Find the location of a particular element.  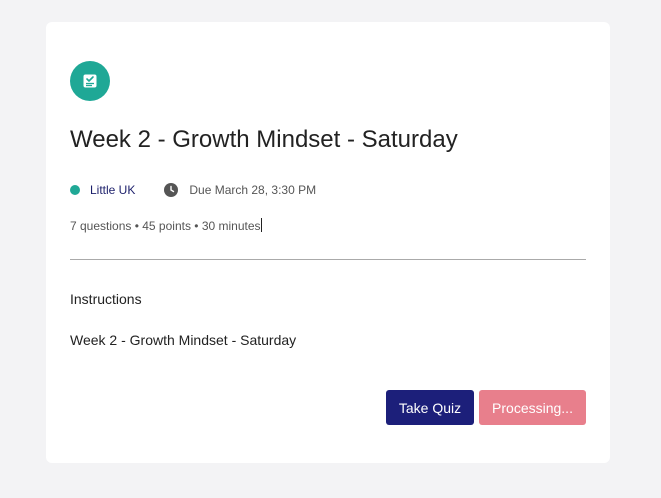

quiz-meta: Little UK Due March 28, 3:30 PM is located at coordinates (193, 190).